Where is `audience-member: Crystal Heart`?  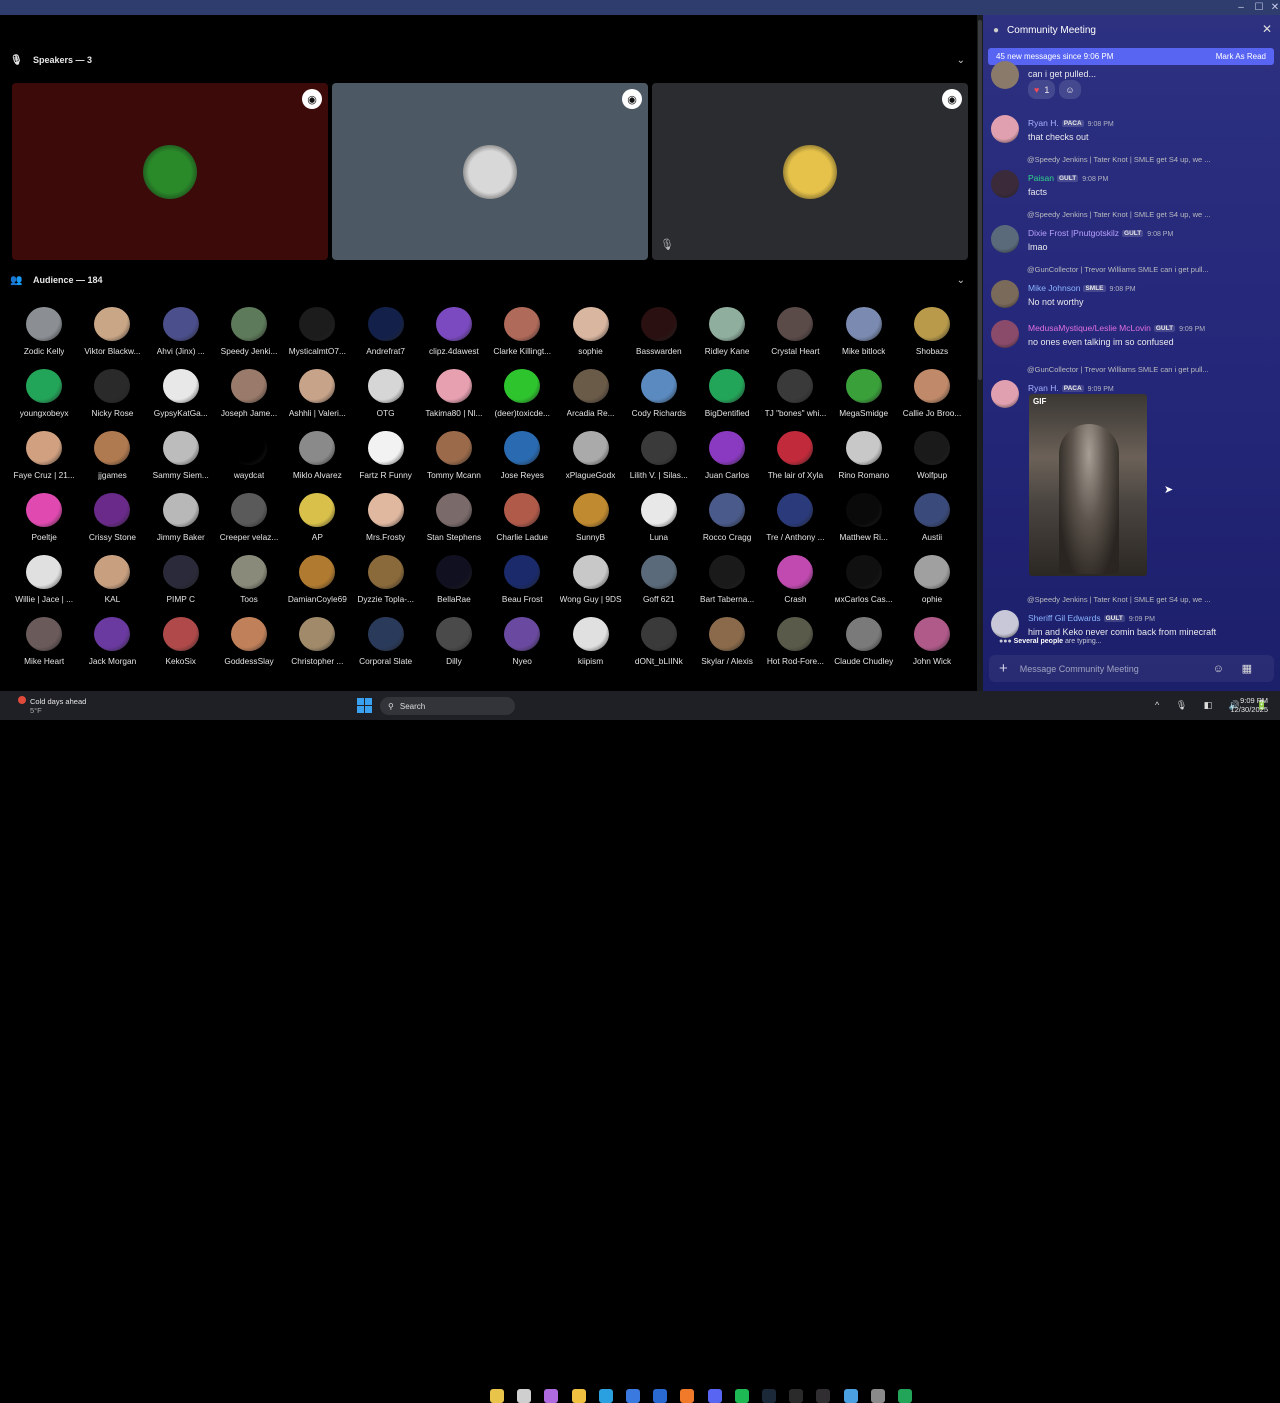
audience-member: Crystal Heart is located at coordinates (795, 331).